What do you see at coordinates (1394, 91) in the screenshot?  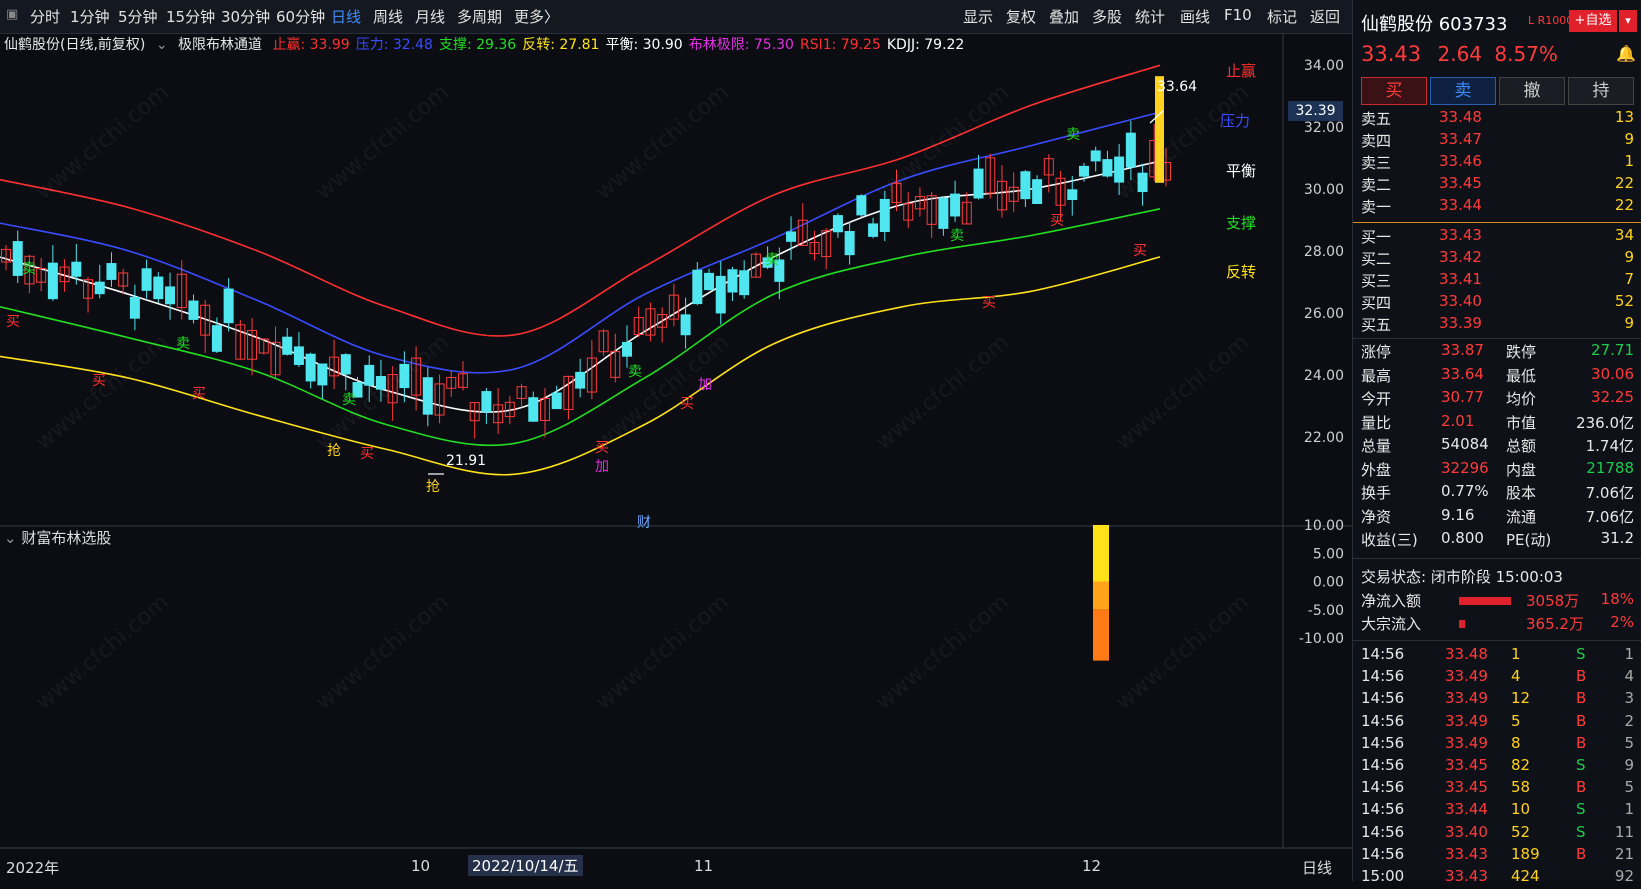 I see `buy-button: 买` at bounding box center [1394, 91].